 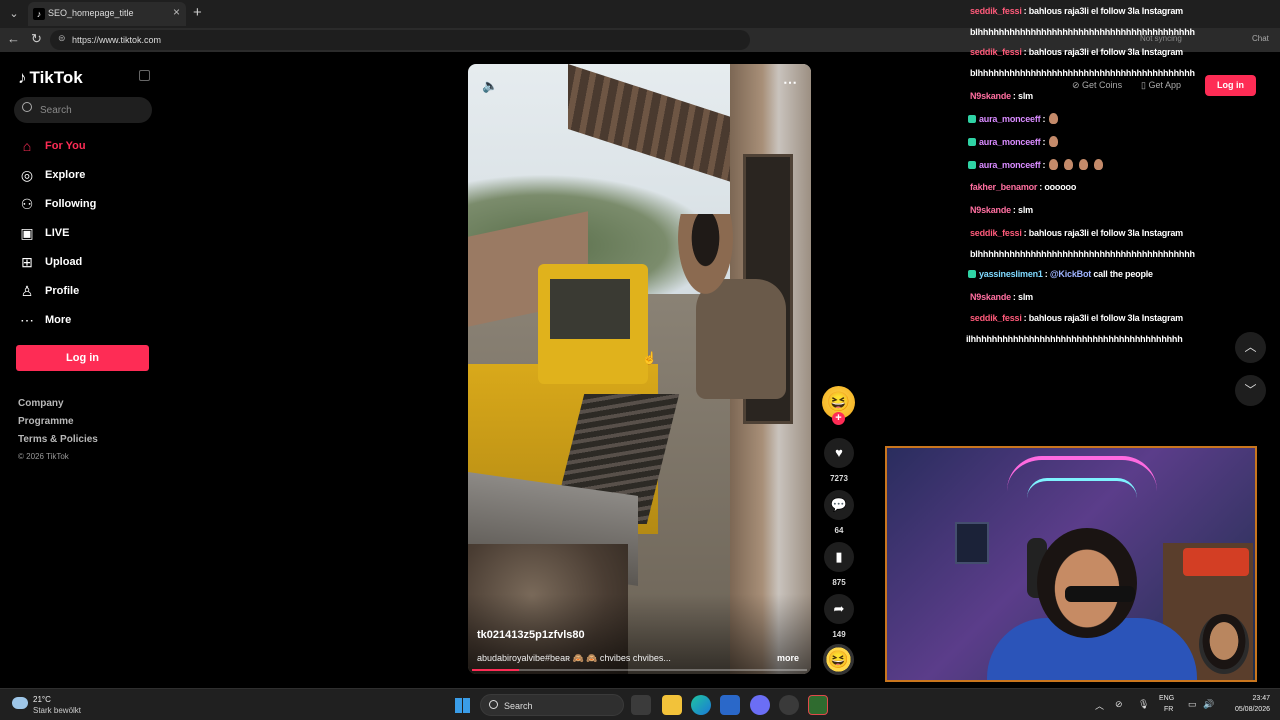 I want to click on nav-explore: ◎ Explore, so click(x=83, y=176).